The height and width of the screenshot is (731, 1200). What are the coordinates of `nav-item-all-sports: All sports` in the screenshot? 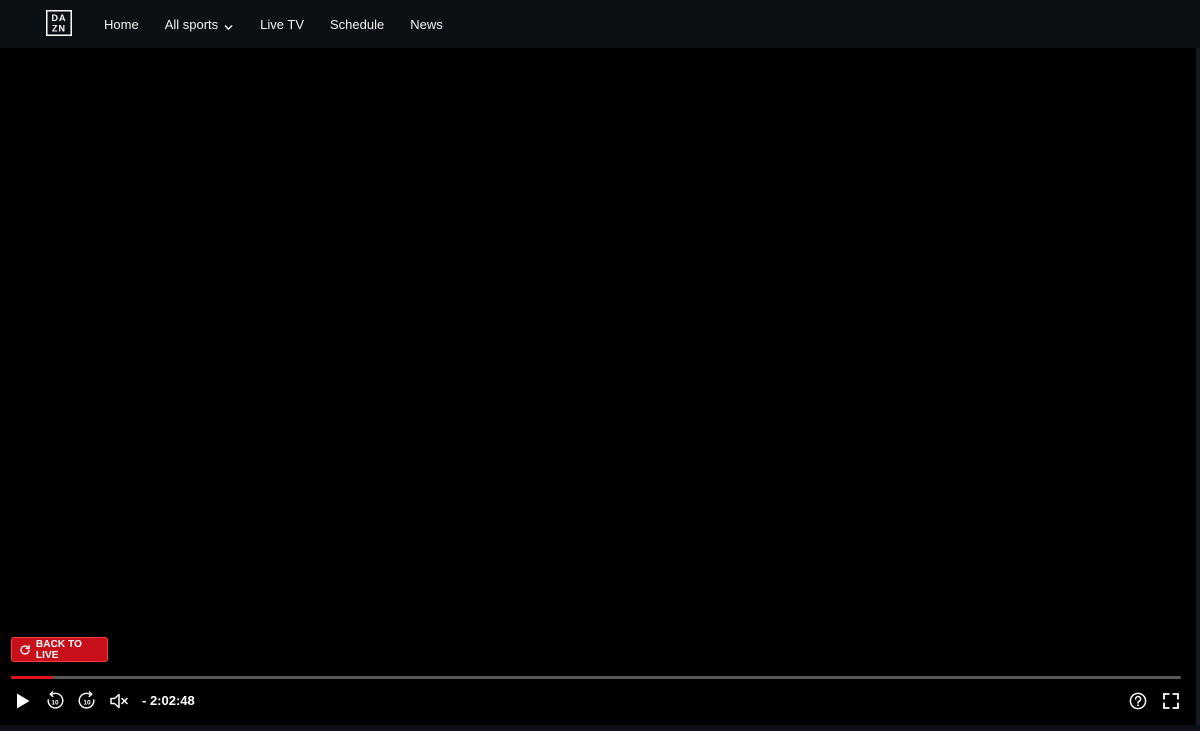 It's located at (199, 24).